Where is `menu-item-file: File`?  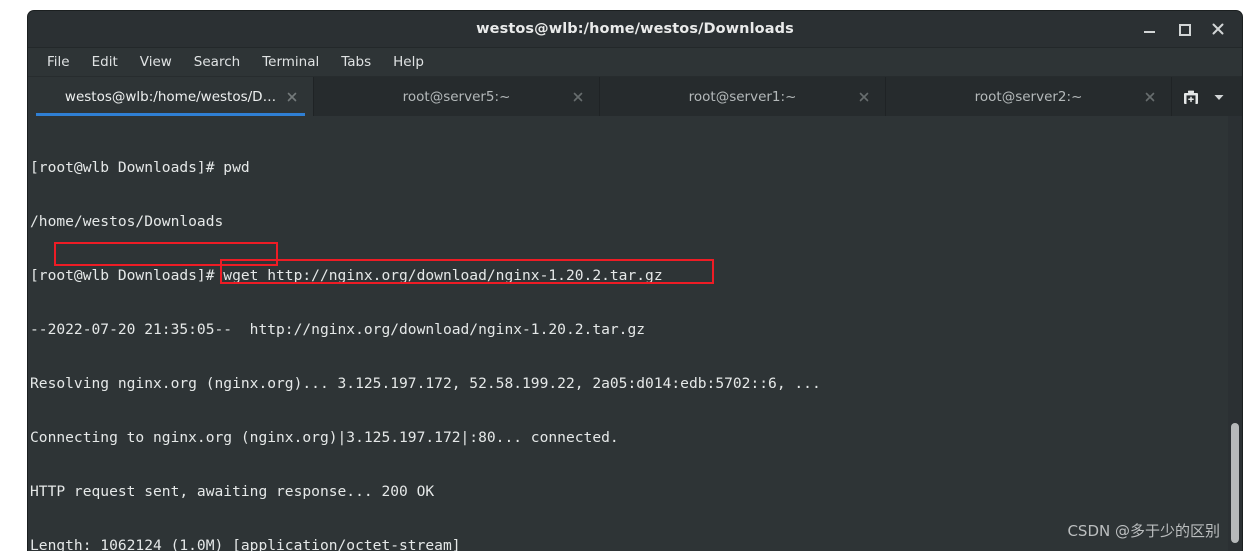
menu-item-file: File is located at coordinates (58, 62).